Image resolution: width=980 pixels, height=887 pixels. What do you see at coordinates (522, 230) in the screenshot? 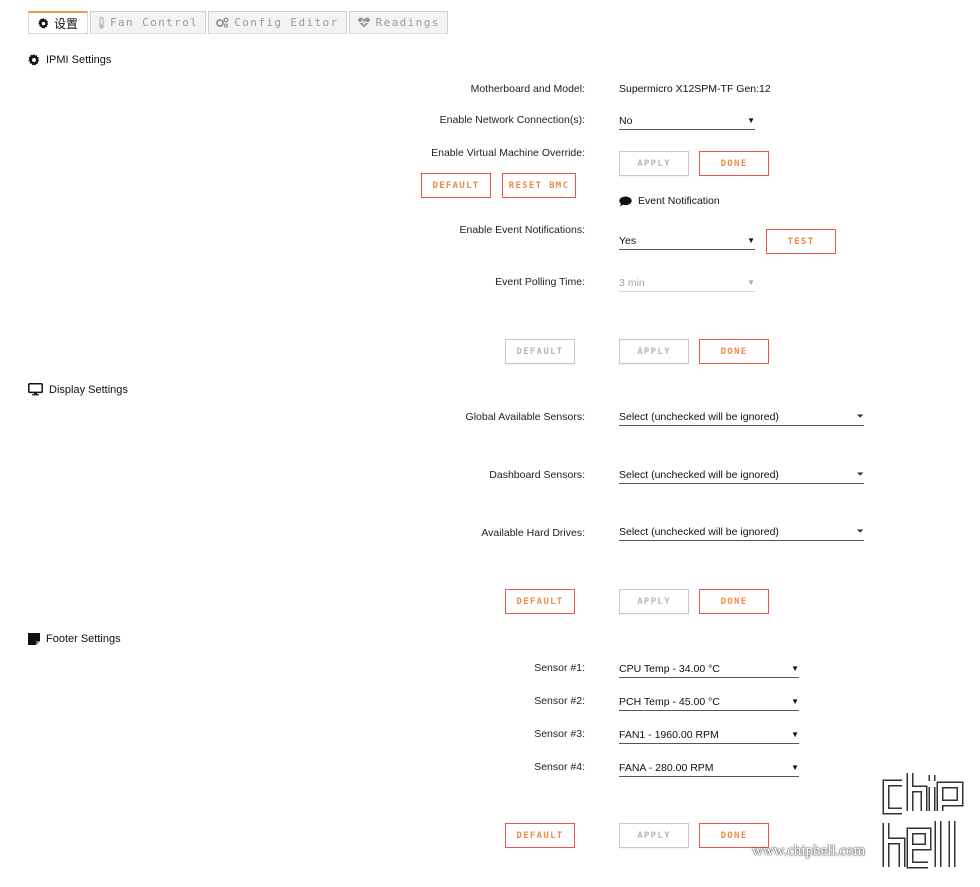
I see `event-notifications-label: Enable Event Notifications:` at bounding box center [522, 230].